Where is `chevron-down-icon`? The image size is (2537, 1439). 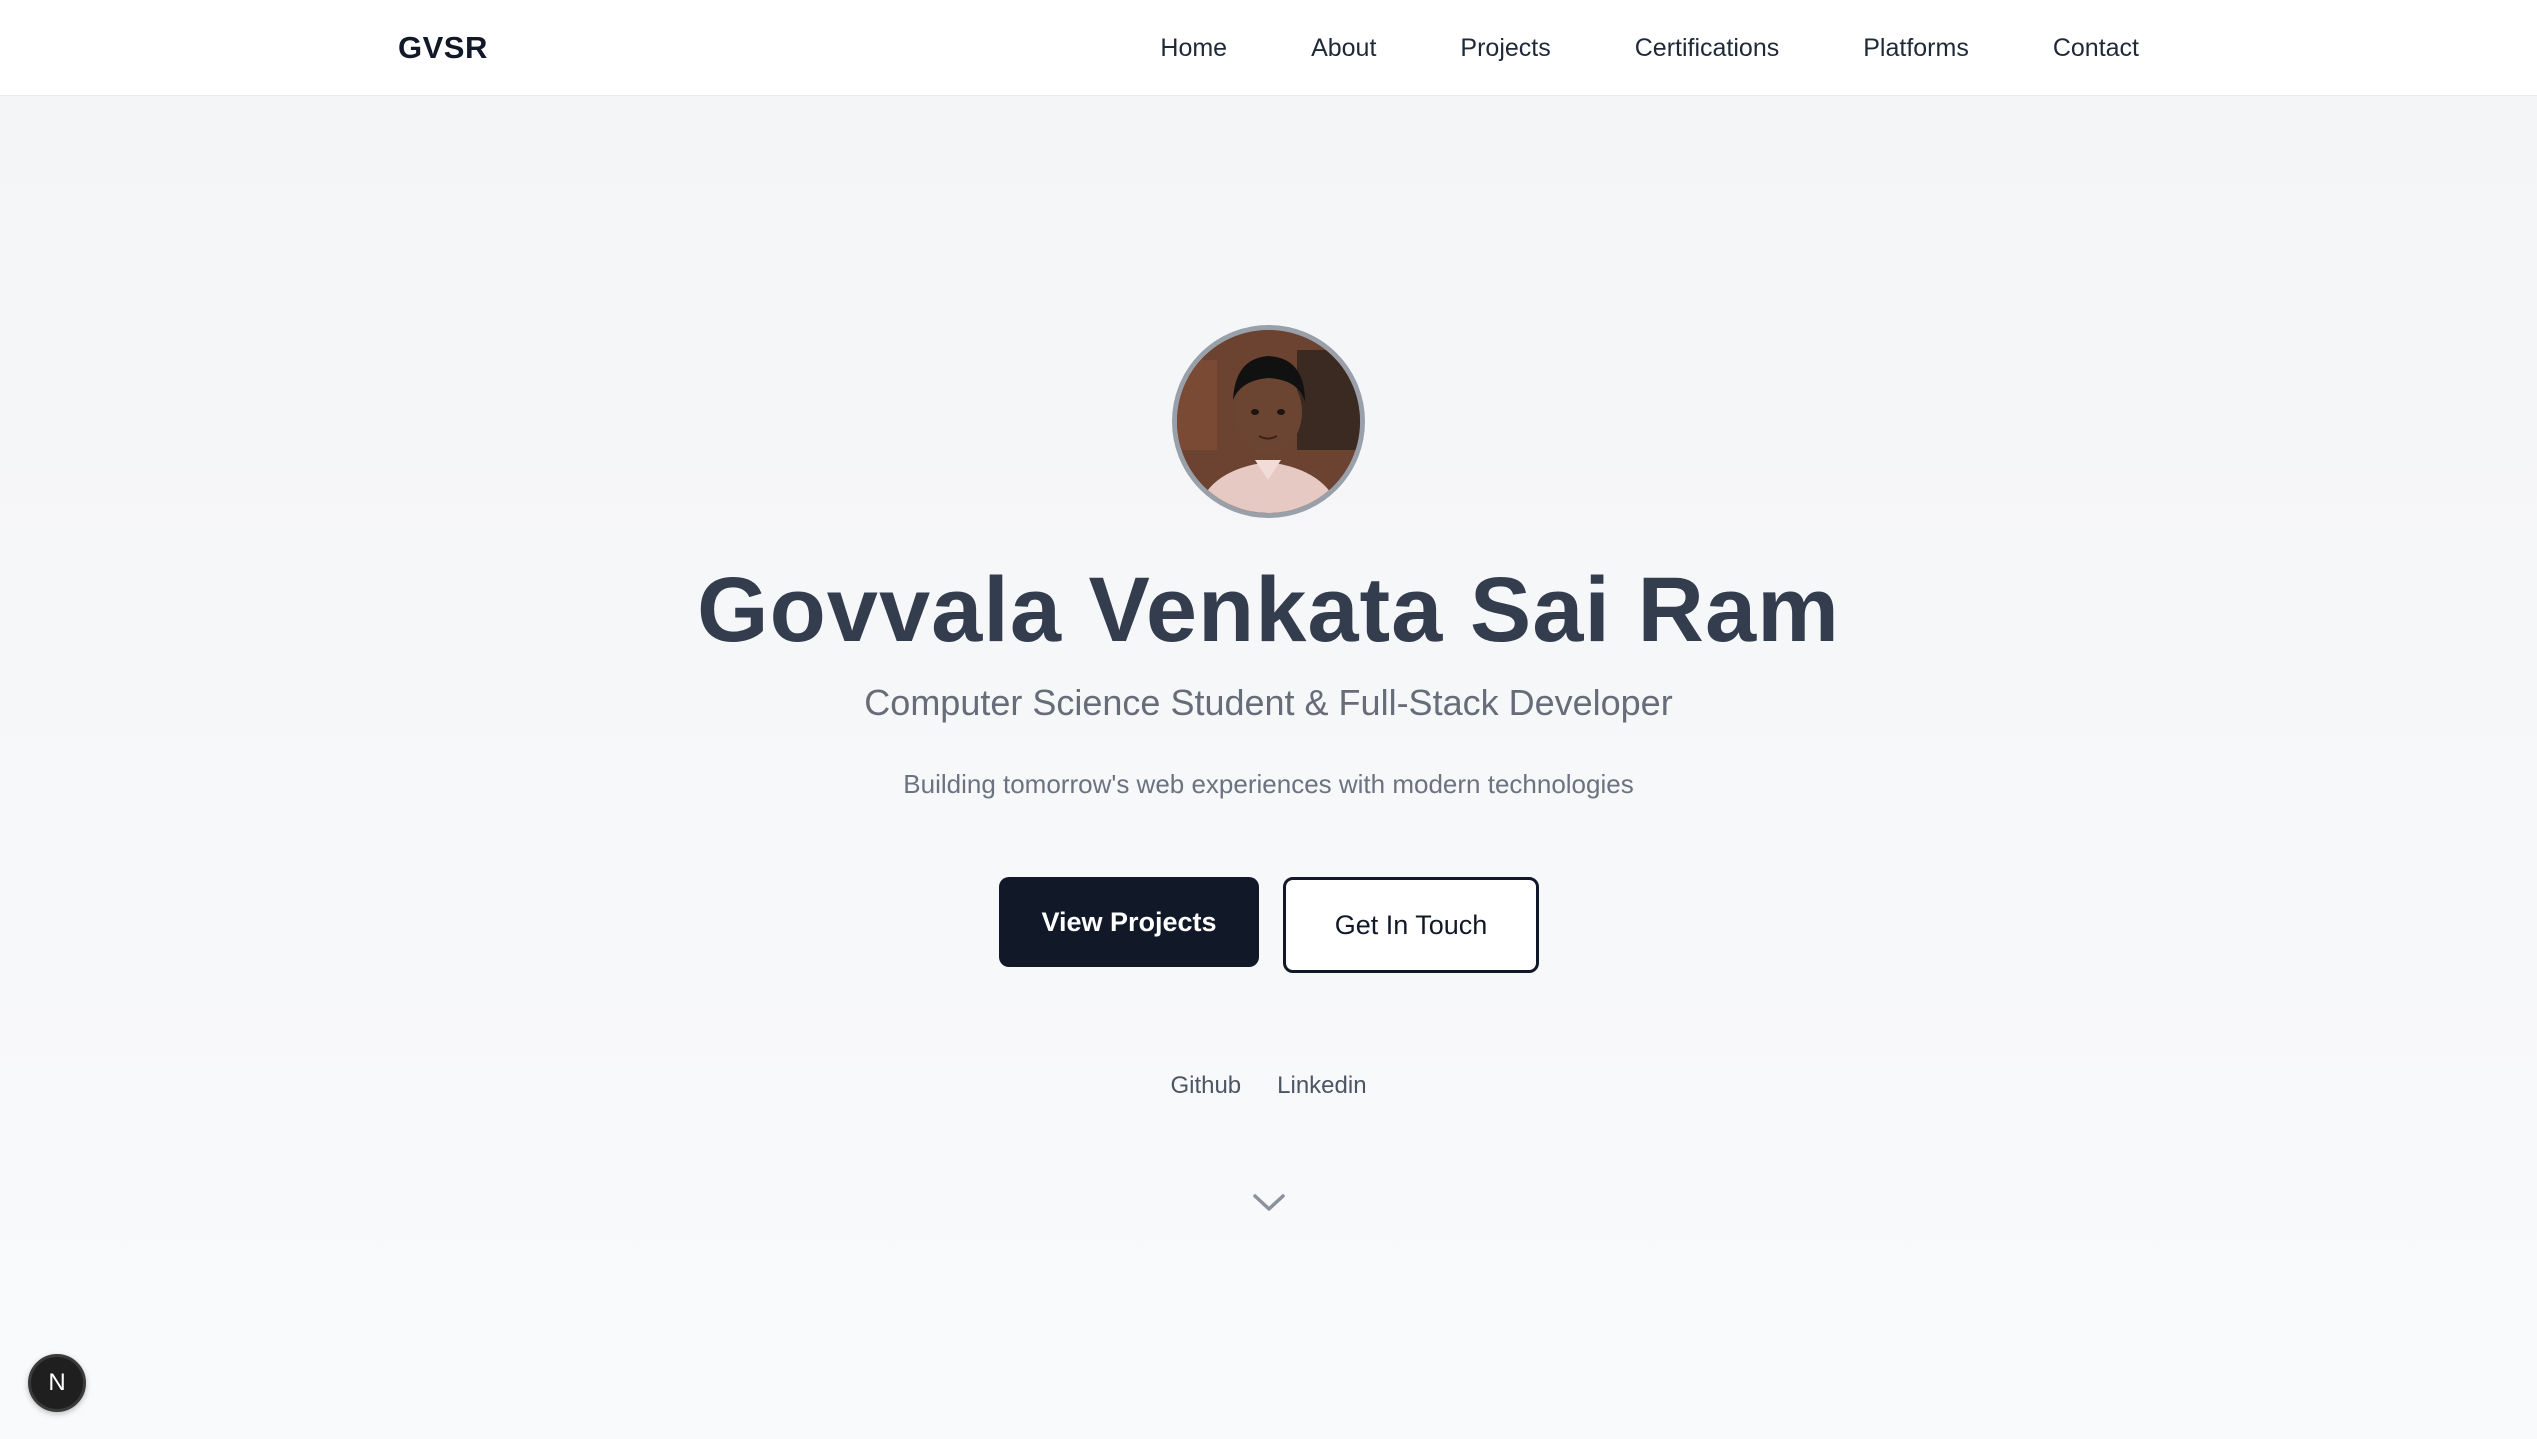
chevron-down-icon is located at coordinates (1269, 1203).